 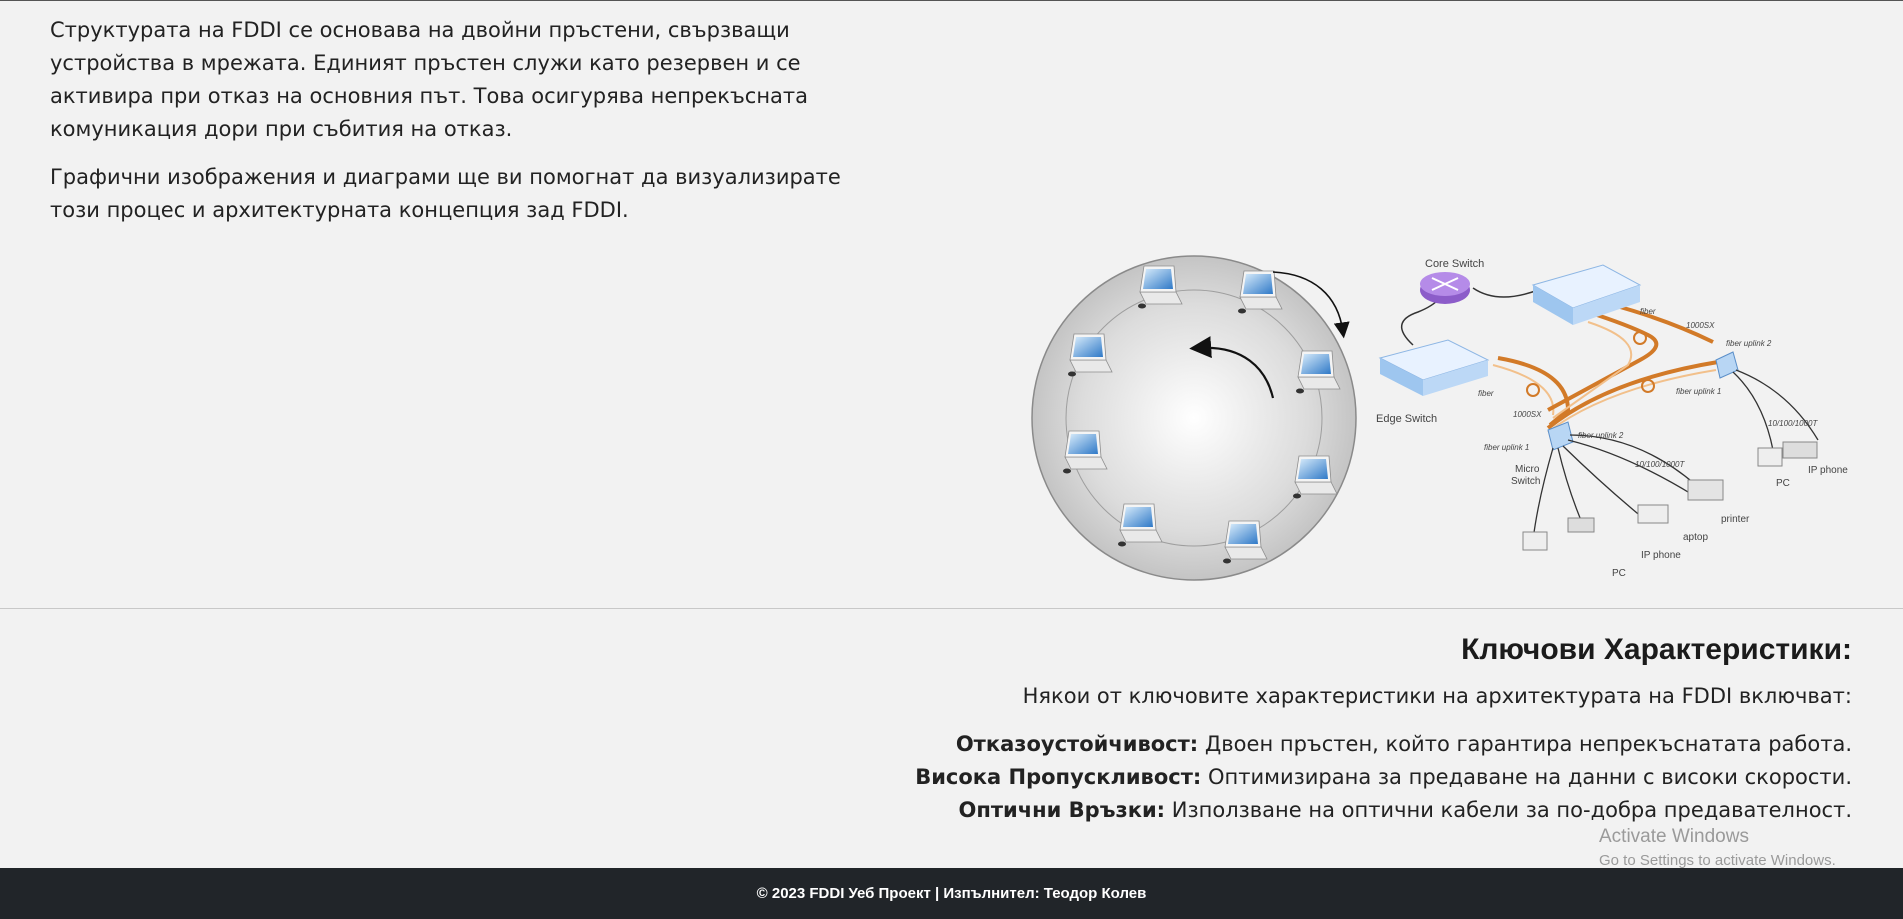 What do you see at coordinates (951, 0) in the screenshot?
I see `top-divider` at bounding box center [951, 0].